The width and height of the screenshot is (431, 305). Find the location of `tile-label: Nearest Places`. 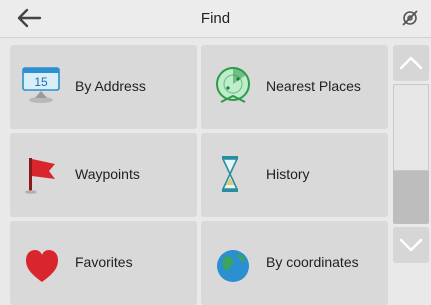

tile-label: Nearest Places is located at coordinates (313, 86).